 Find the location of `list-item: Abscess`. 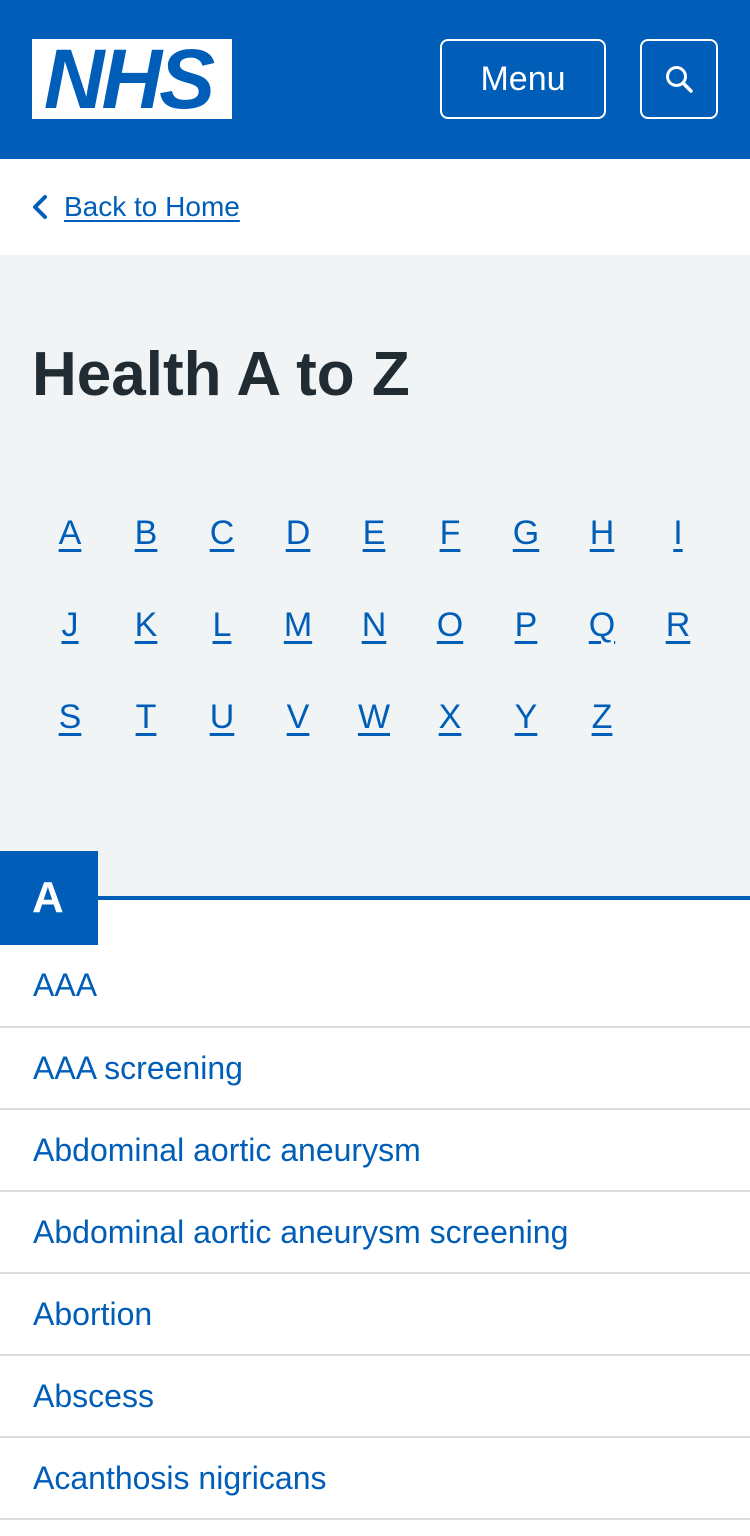

list-item: Abscess is located at coordinates (375, 1397).